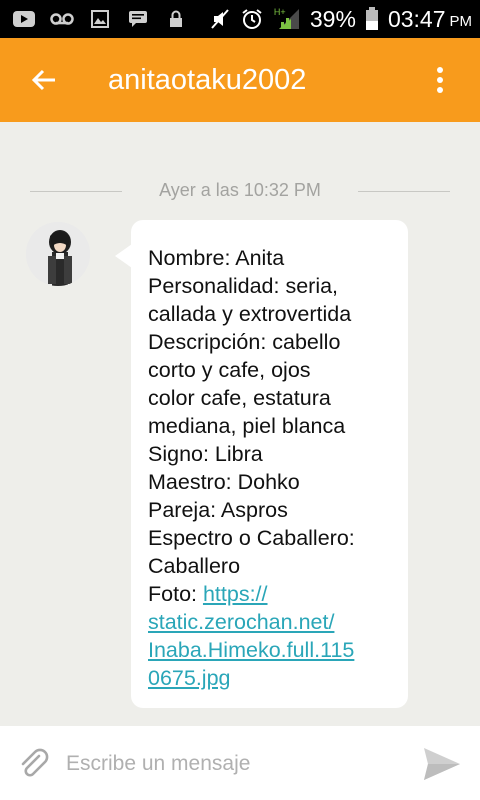 The image size is (480, 800). What do you see at coordinates (207, 80) in the screenshot?
I see `conversation-title: anitaotaku2002` at bounding box center [207, 80].